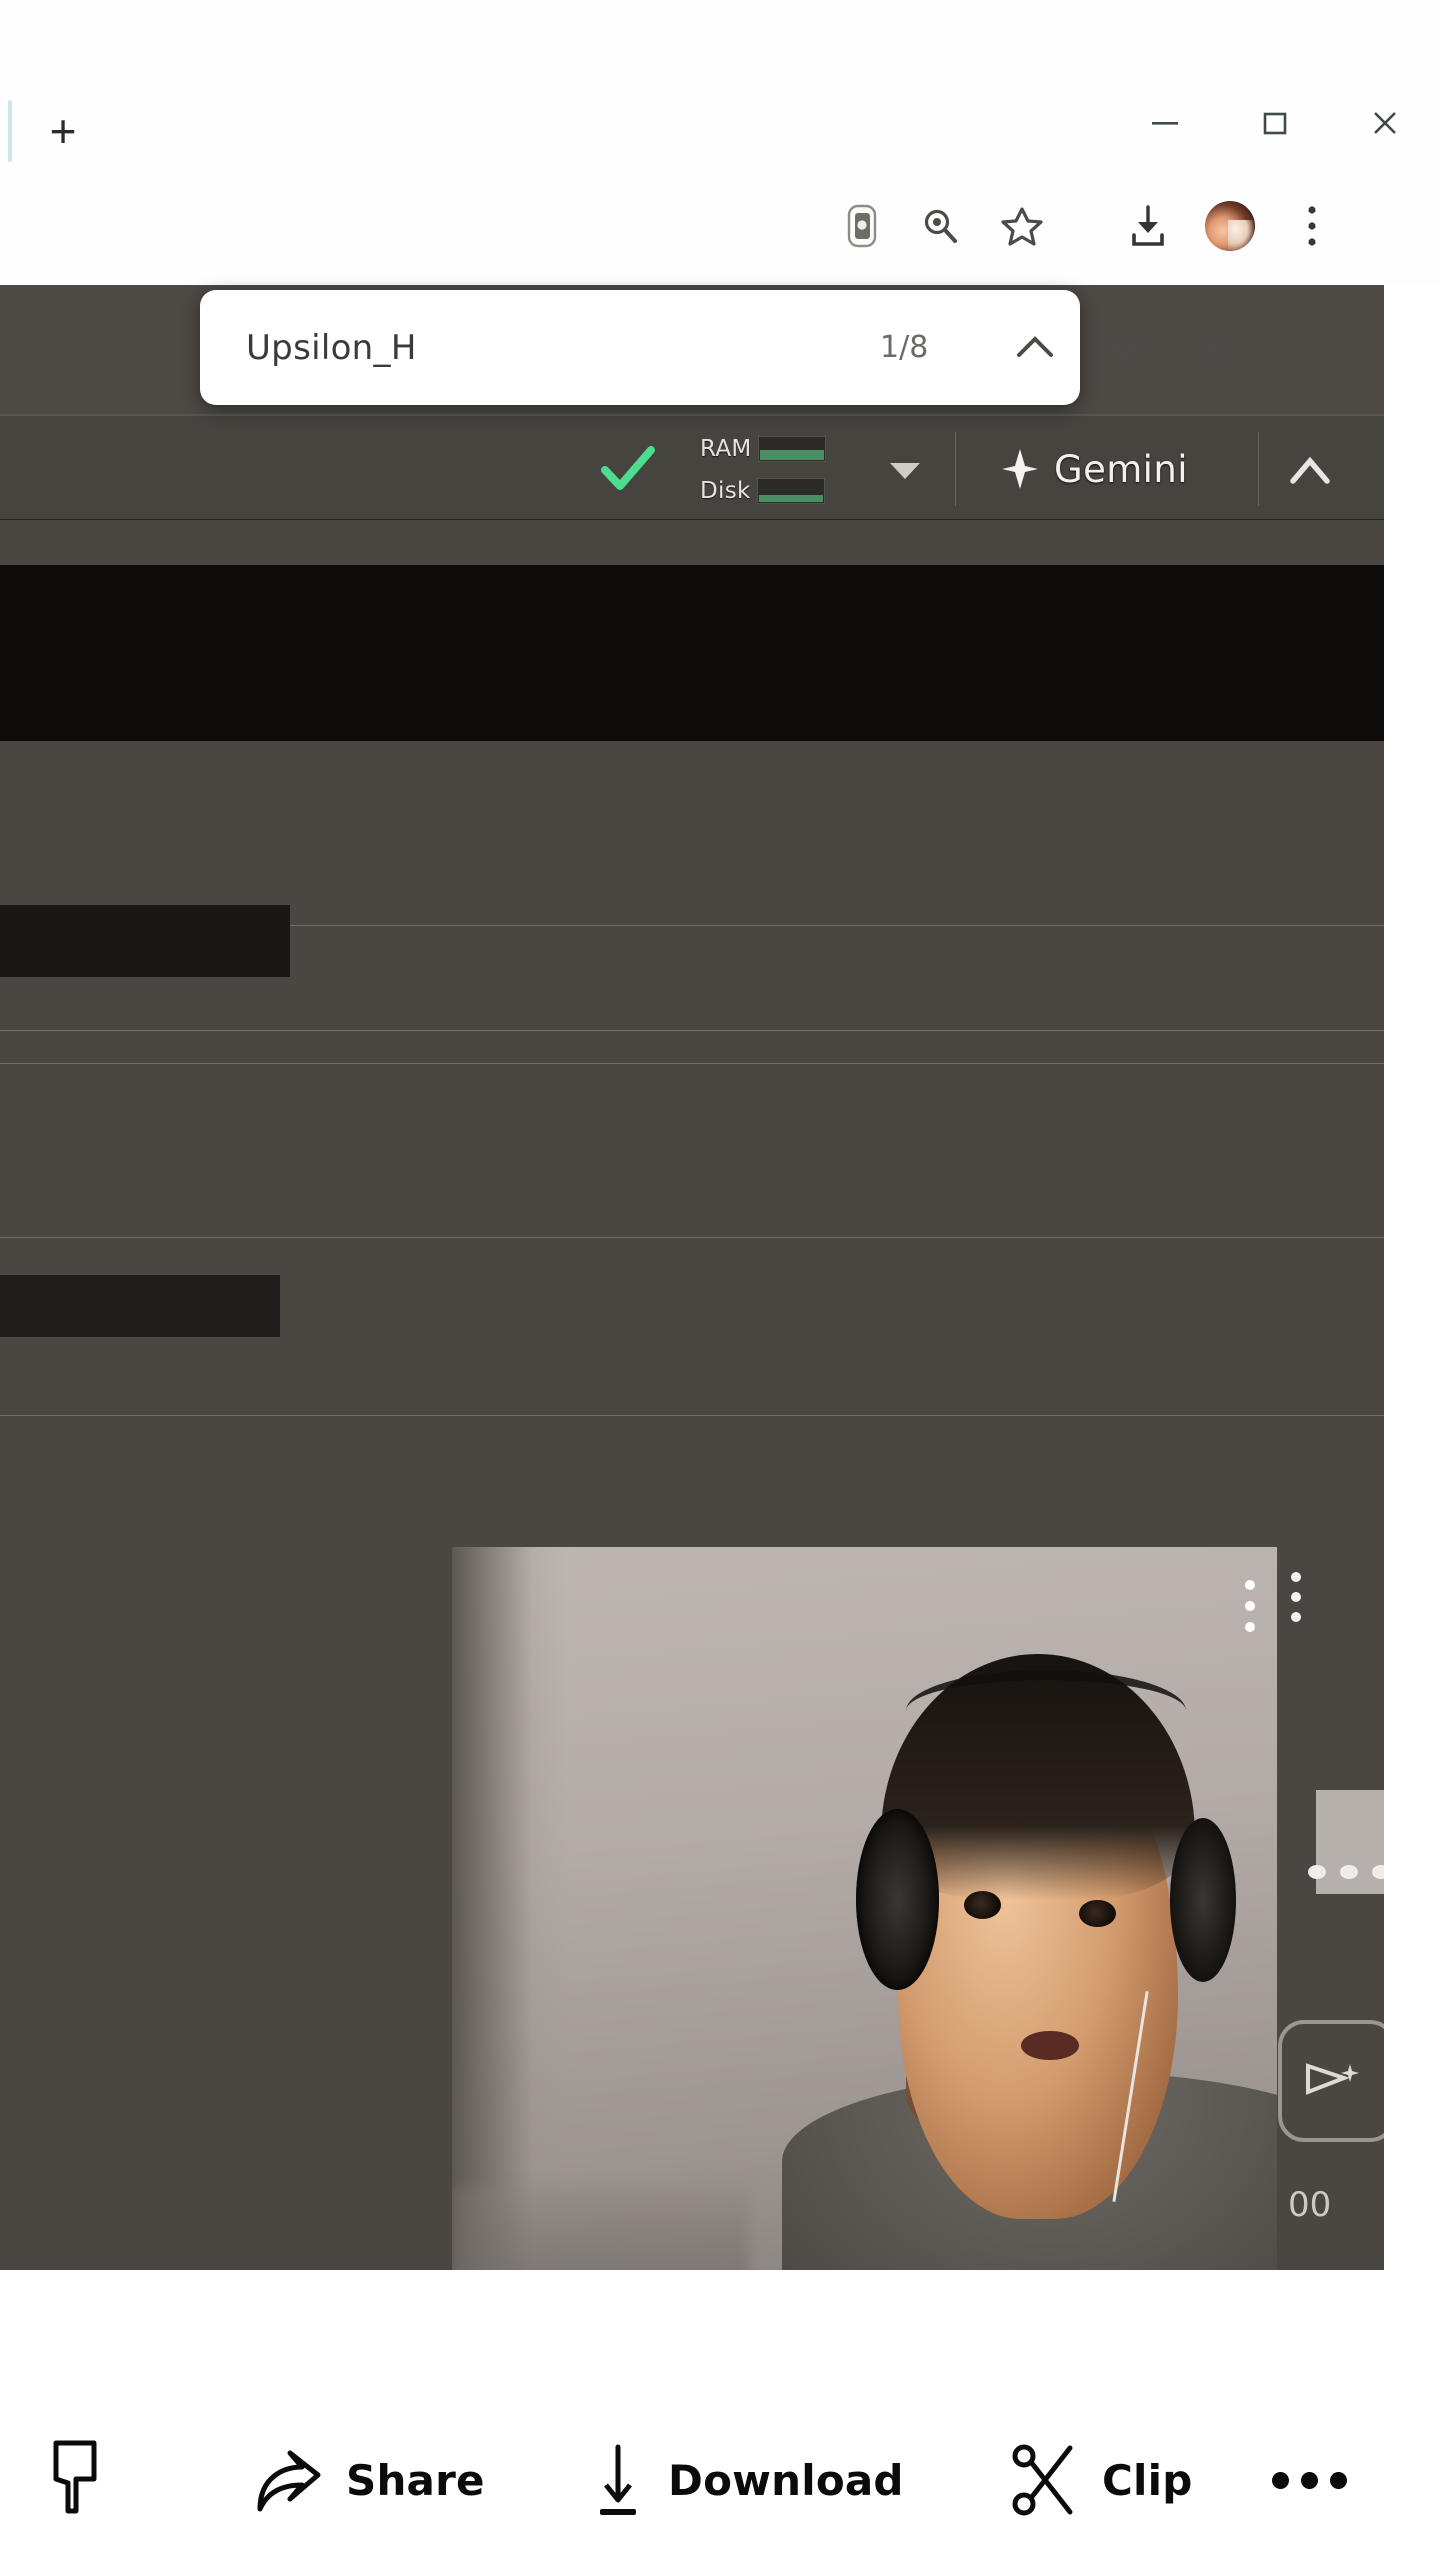  Describe the element at coordinates (1050, 2045) in the screenshot. I see `webcam-mouth` at that location.